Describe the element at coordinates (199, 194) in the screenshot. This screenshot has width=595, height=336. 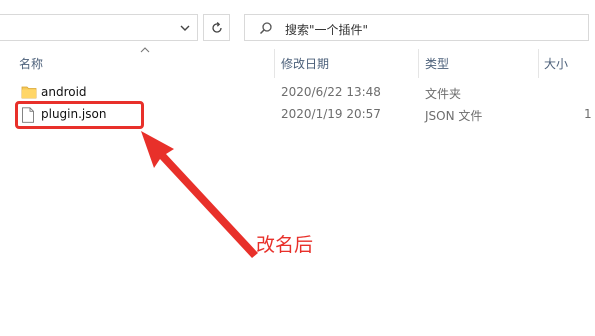
I see `annotation-arrow` at that location.